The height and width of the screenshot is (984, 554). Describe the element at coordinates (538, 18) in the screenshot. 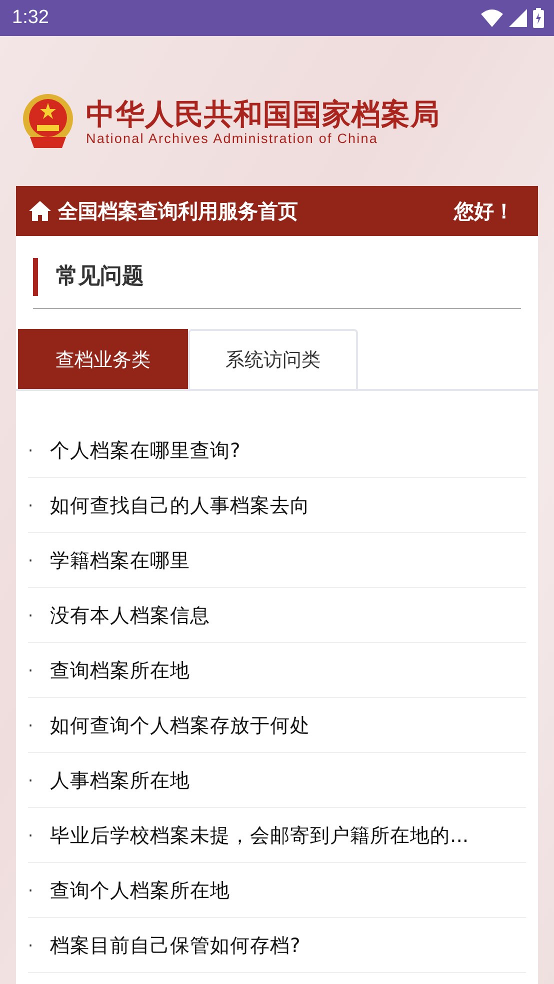

I see `battery-icon` at that location.